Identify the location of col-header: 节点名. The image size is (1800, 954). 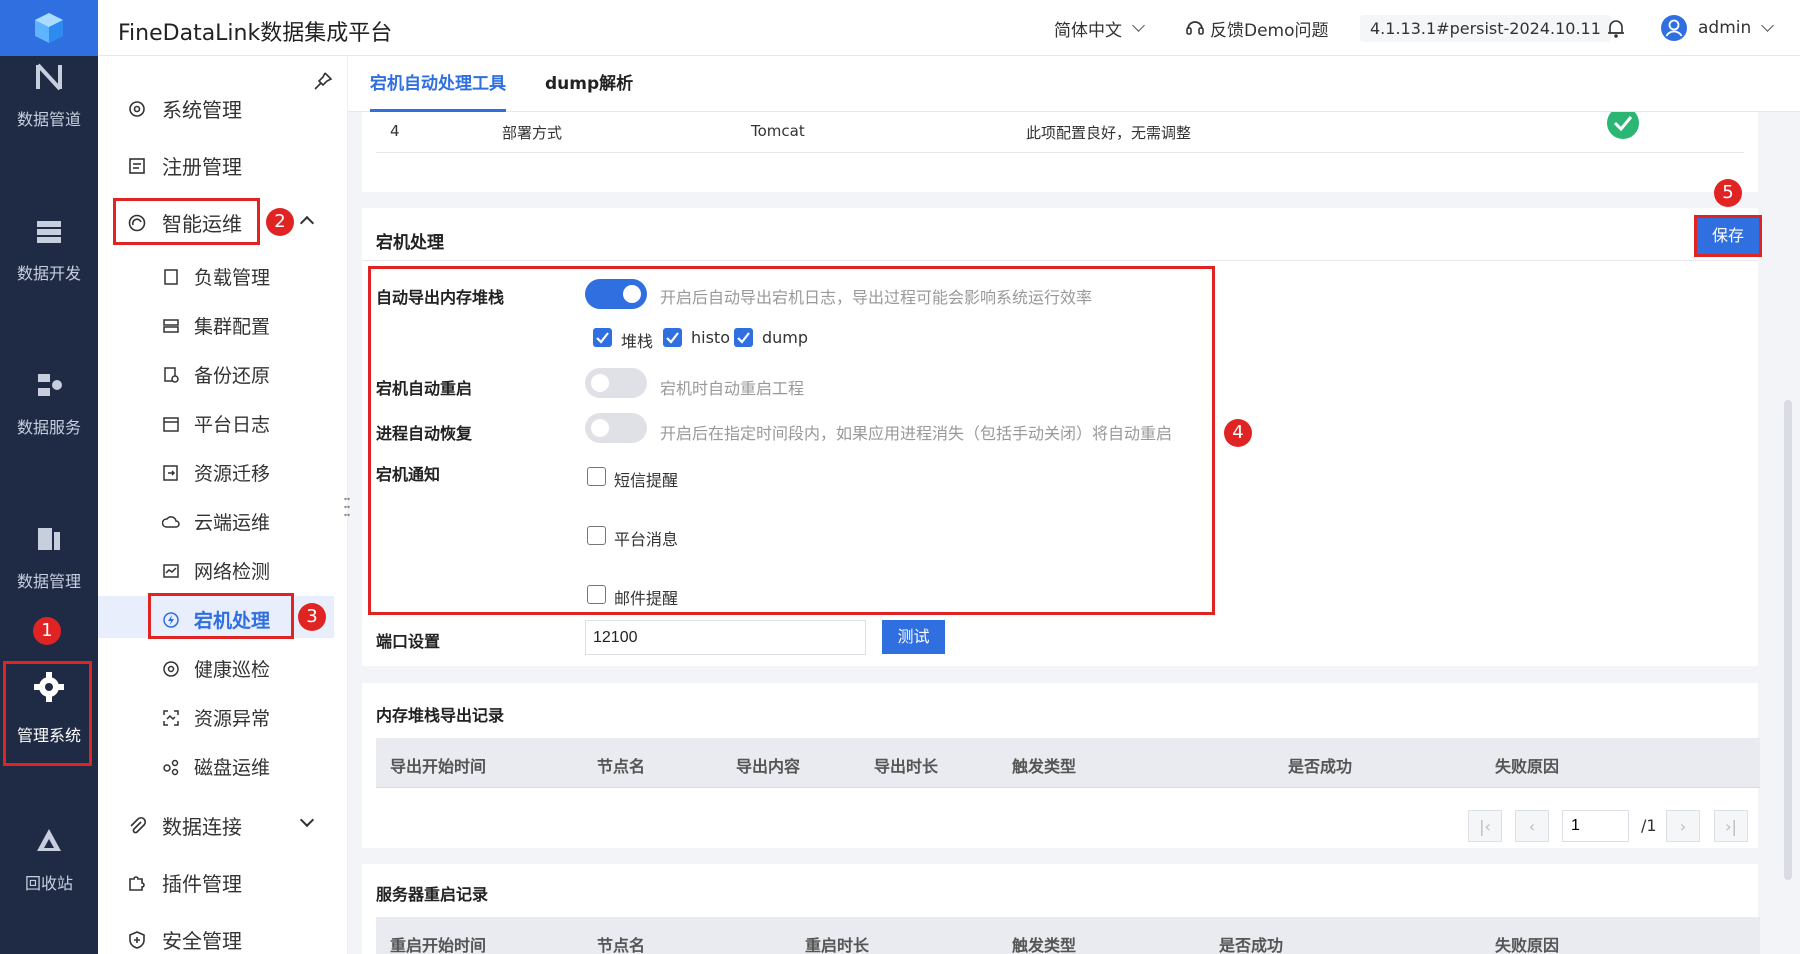
(621, 945).